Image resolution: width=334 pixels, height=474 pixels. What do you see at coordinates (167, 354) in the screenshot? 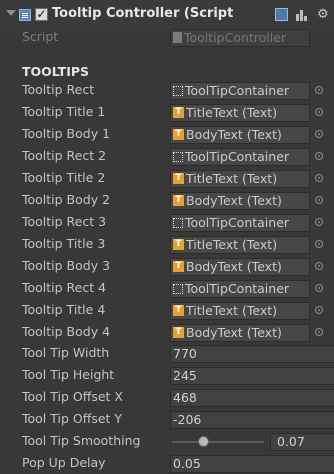
I see `number-field-row: Tool Tip Width 770` at bounding box center [167, 354].